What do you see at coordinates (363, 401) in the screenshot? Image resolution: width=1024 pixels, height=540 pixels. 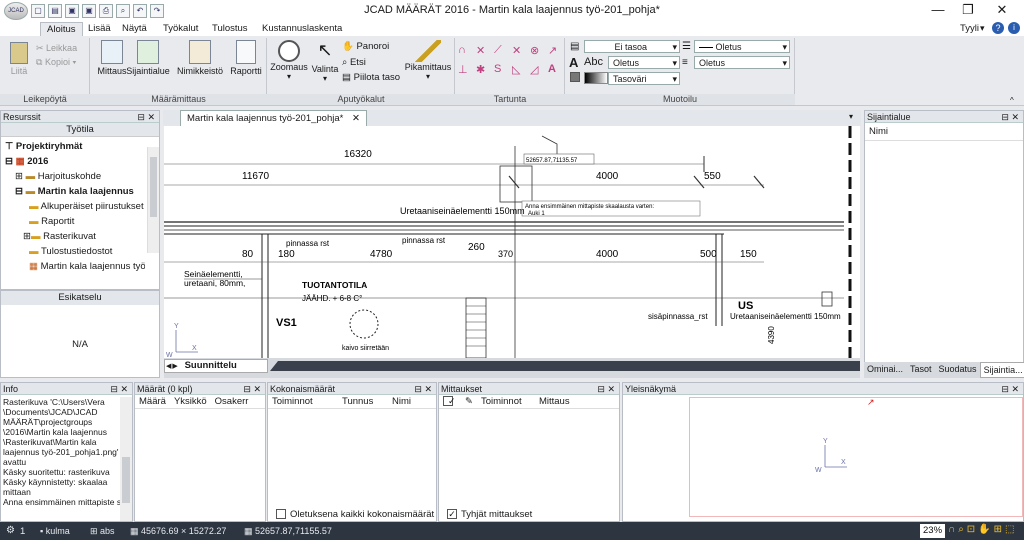 I see `col-tunnus: Tunnus` at bounding box center [363, 401].